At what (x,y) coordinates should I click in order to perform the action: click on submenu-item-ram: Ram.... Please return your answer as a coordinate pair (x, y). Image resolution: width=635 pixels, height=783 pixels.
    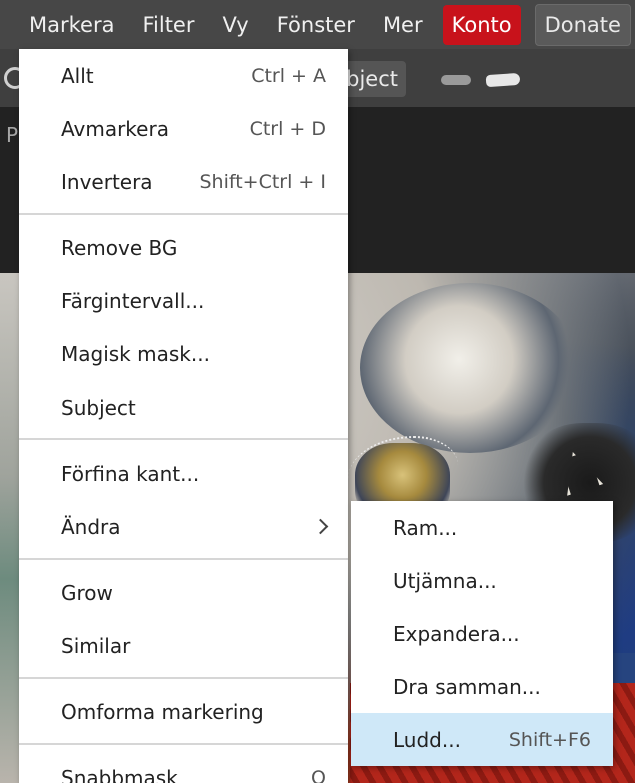
    Looking at the image, I should click on (482, 527).